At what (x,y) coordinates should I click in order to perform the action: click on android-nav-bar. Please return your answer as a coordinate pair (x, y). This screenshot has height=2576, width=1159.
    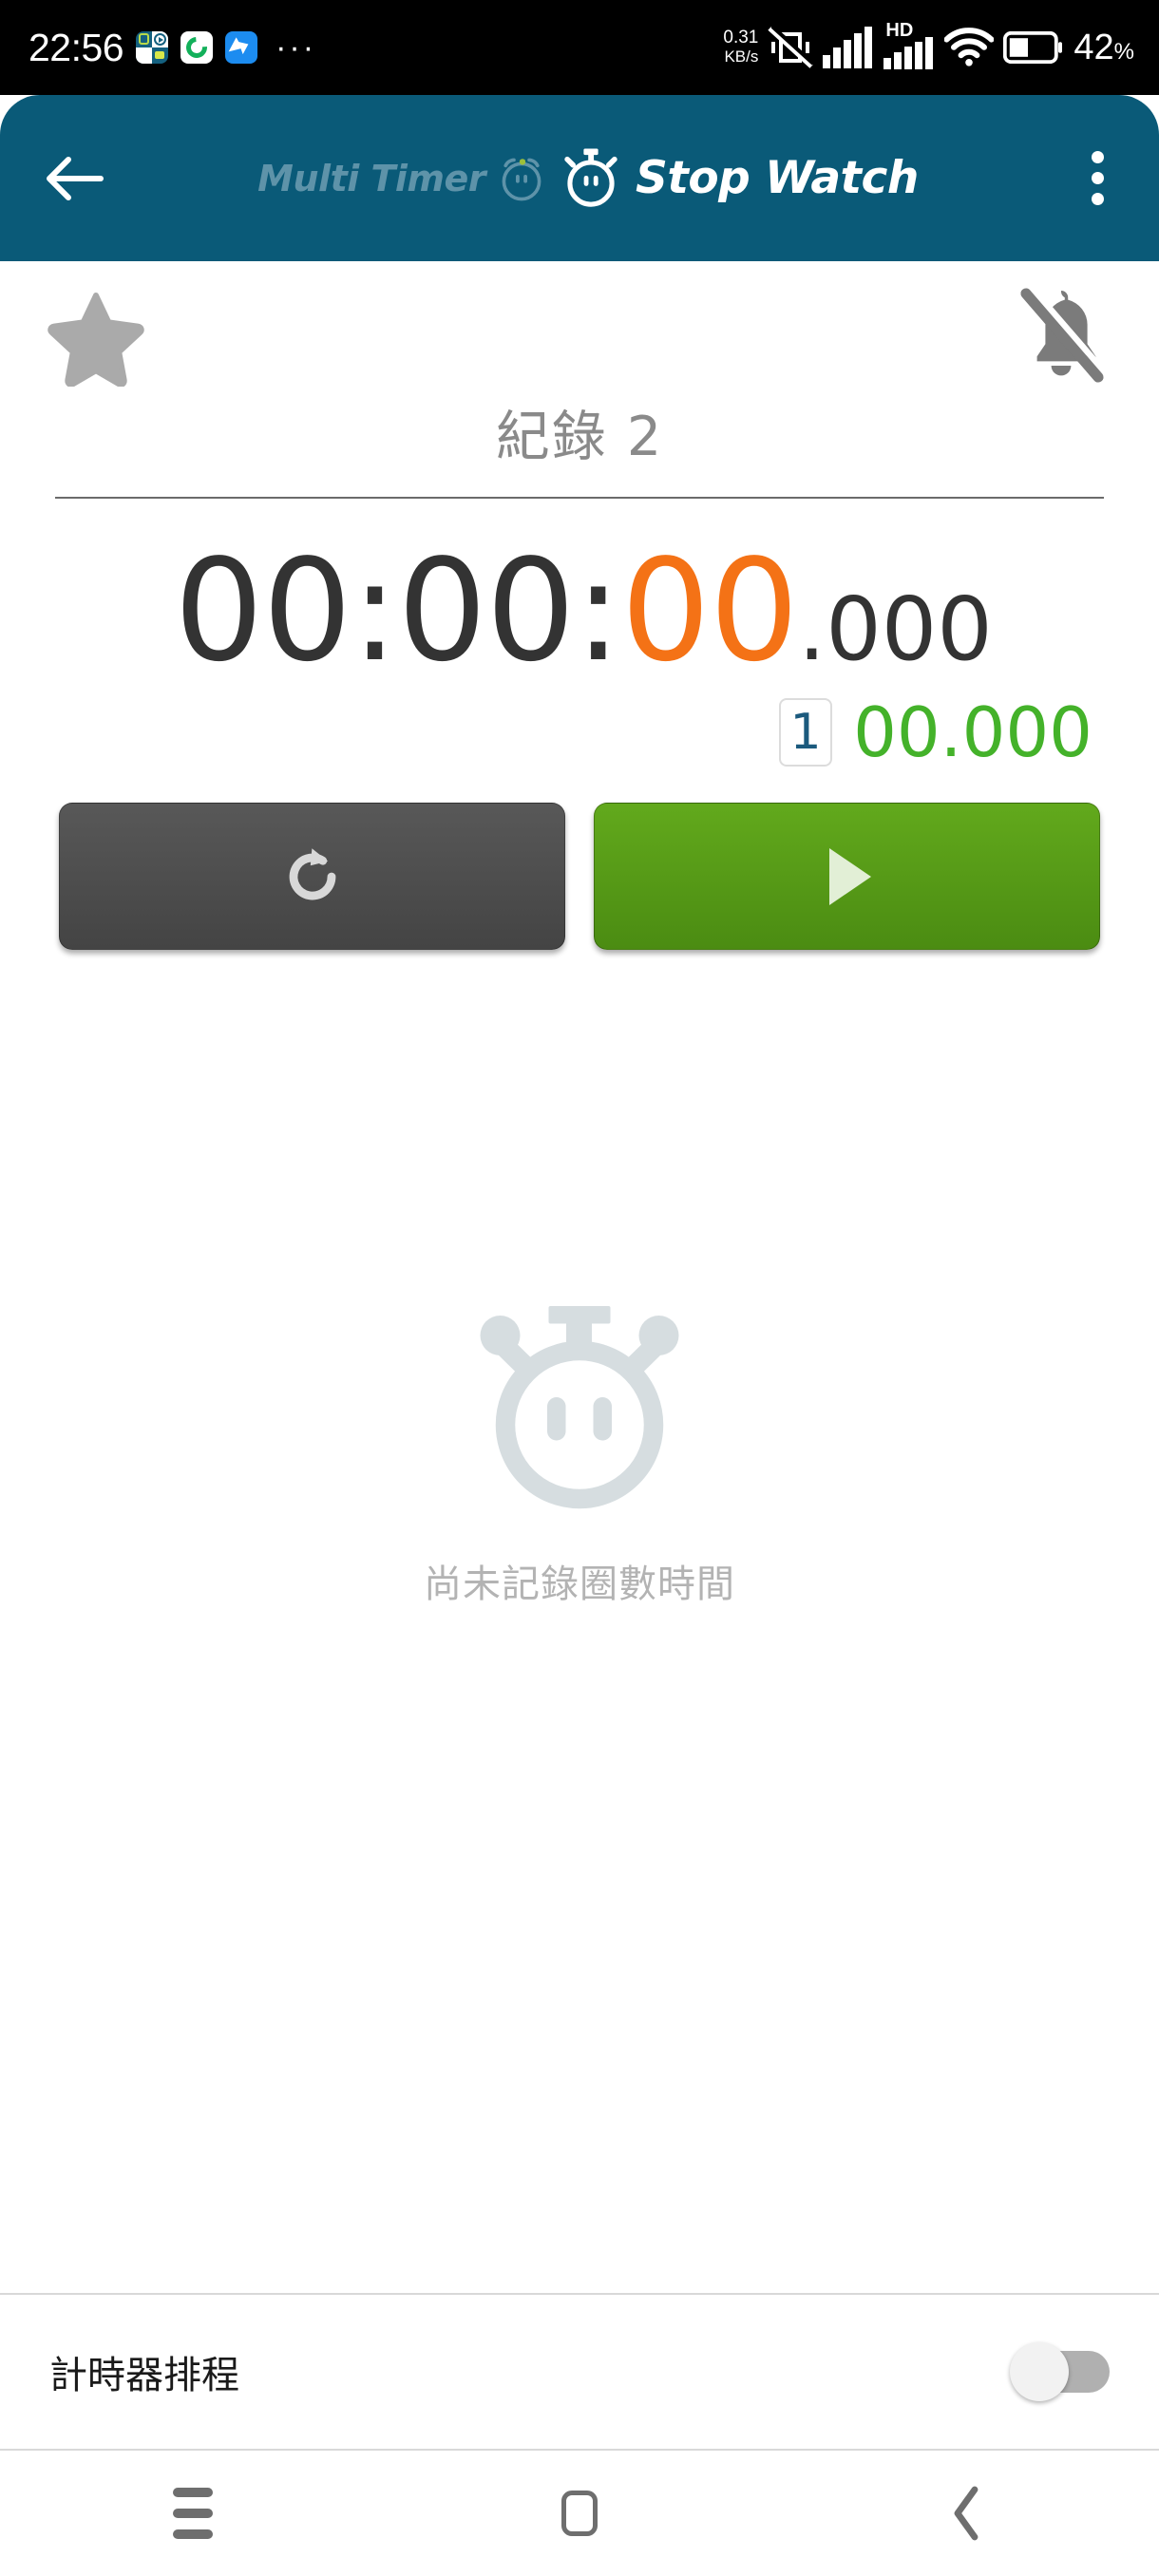
    Looking at the image, I should click on (579, 2513).